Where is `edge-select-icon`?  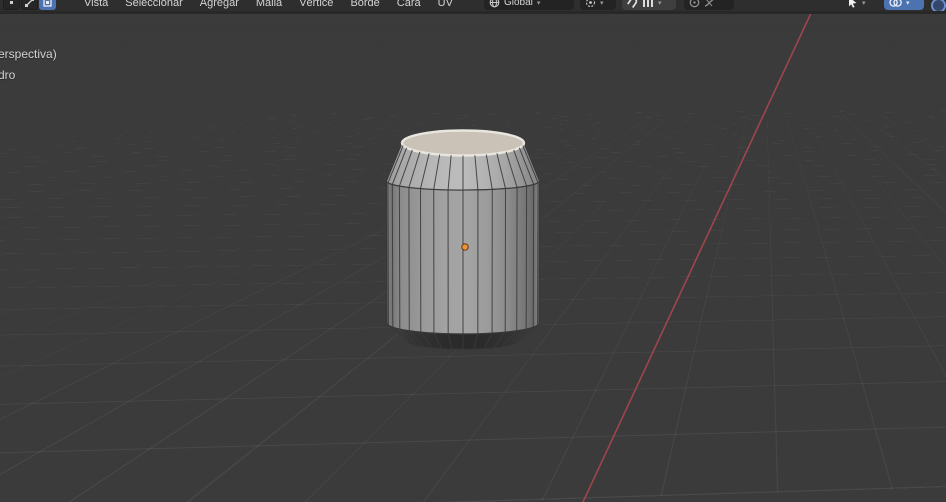 edge-select-icon is located at coordinates (29, 3).